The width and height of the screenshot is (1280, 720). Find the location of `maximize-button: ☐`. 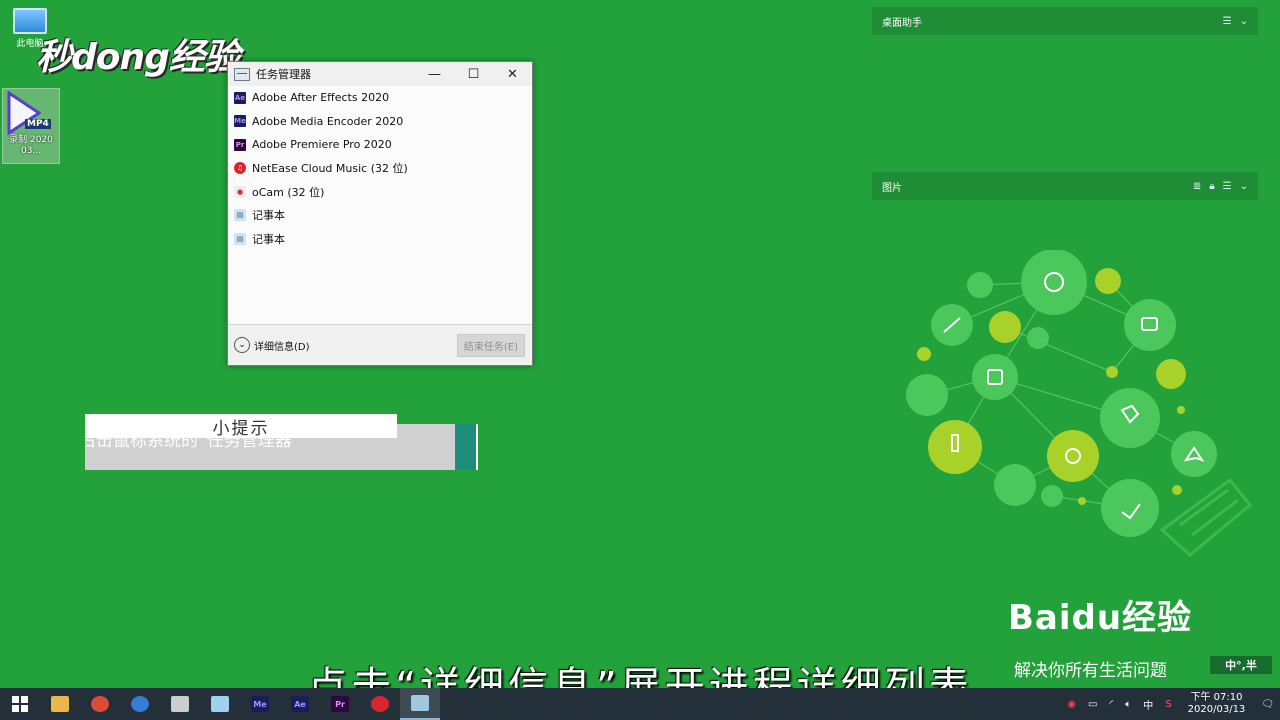

maximize-button: ☐ is located at coordinates (473, 74).